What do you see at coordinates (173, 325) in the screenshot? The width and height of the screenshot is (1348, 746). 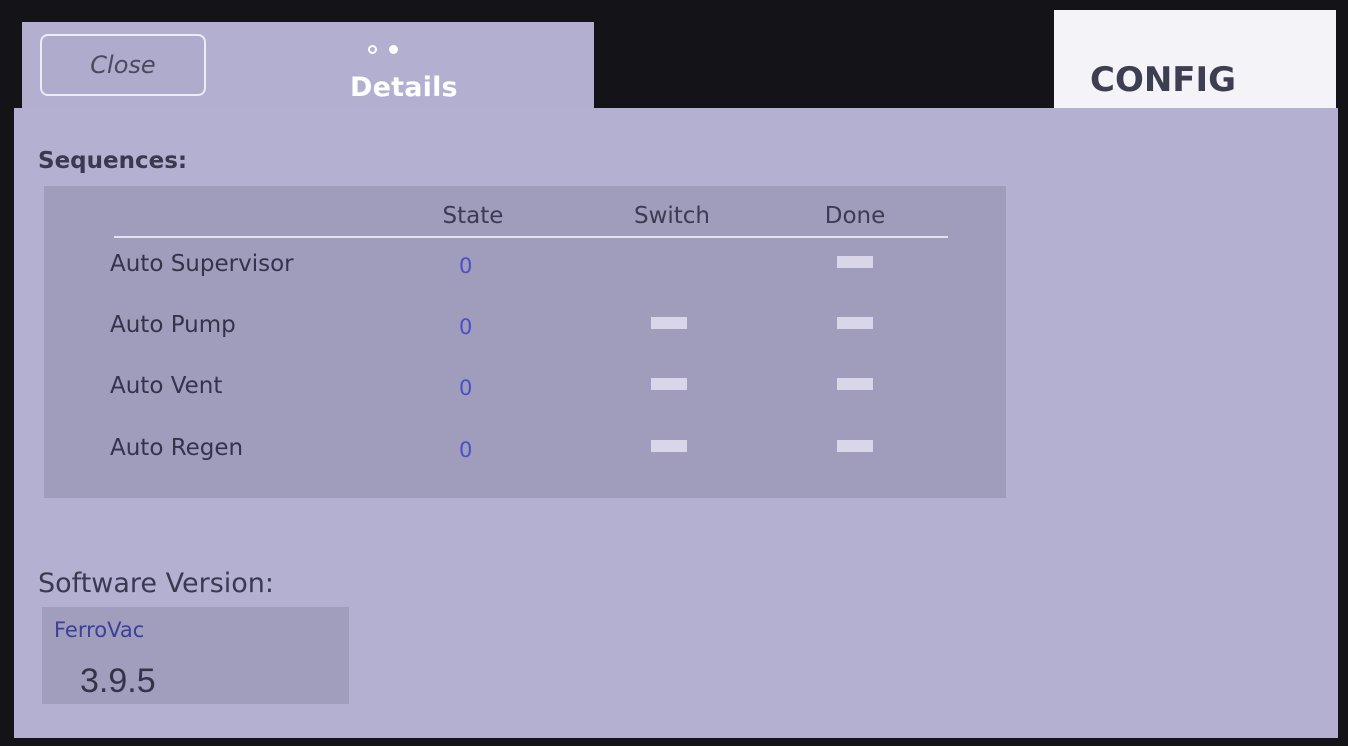 I see `row-label-auto-pump: Auto Pump` at bounding box center [173, 325].